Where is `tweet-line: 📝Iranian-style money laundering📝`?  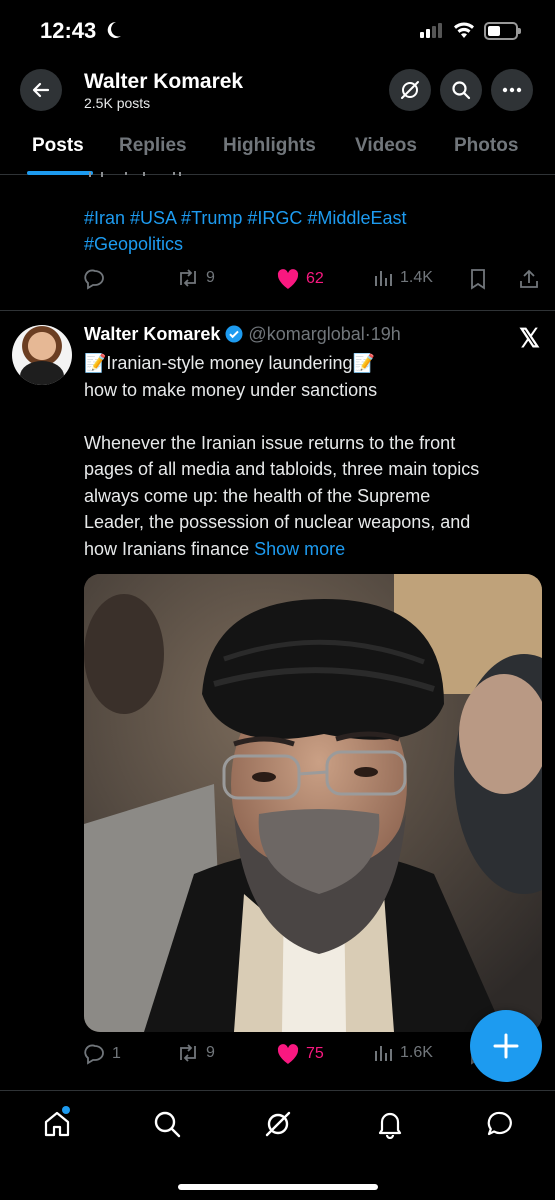
tweet-line: 📝Iranian-style money laundering📝 is located at coordinates (229, 363).